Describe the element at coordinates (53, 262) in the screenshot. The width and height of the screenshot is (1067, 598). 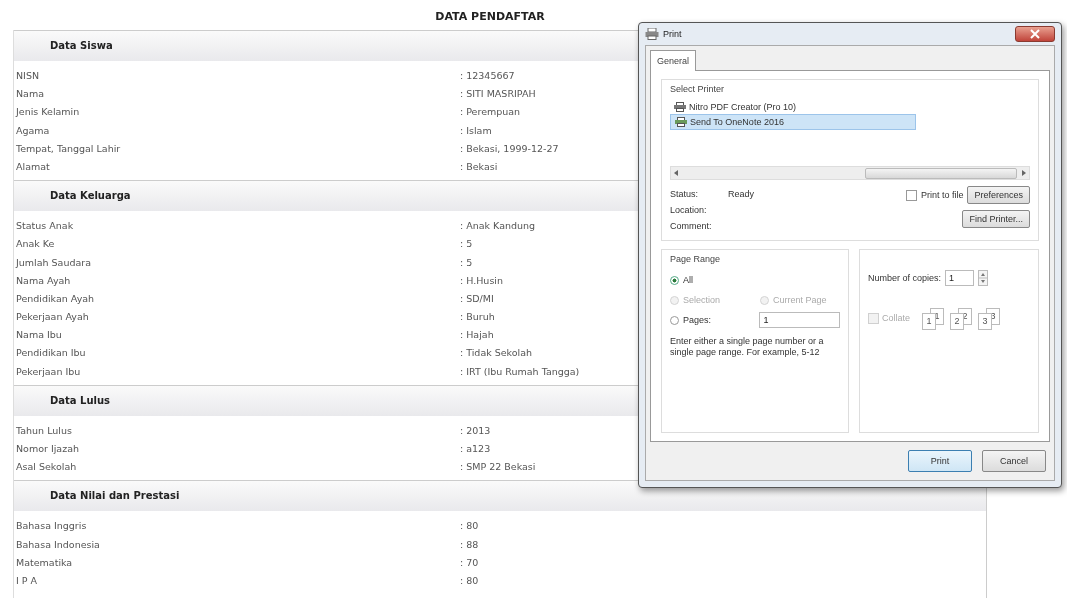
I see `field-label: Jumlah Saudara` at that location.